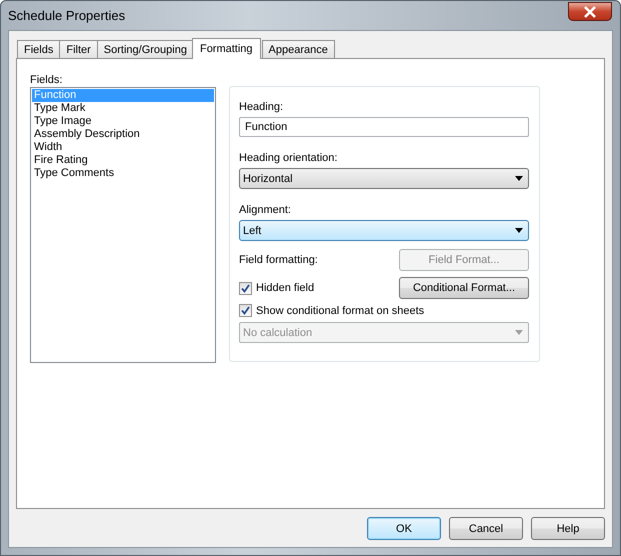 This screenshot has height=556, width=621. Describe the element at coordinates (38, 49) in the screenshot. I see `tab: Fields` at that location.